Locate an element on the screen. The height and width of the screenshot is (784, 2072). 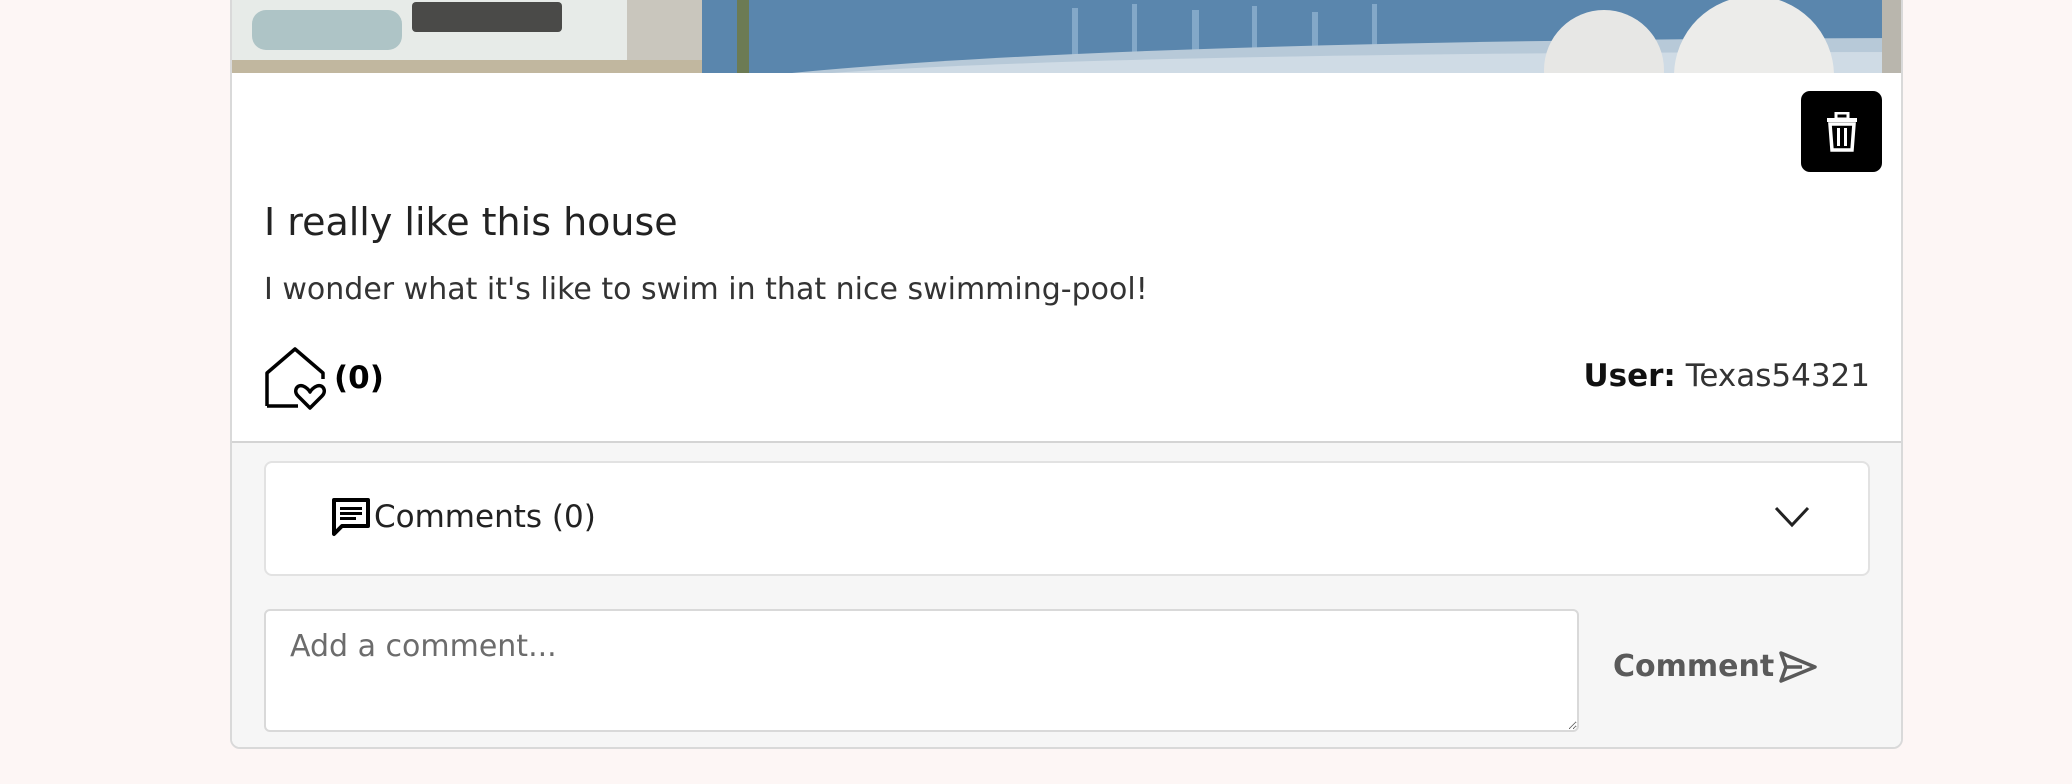
trash-icon is located at coordinates (1841, 131).